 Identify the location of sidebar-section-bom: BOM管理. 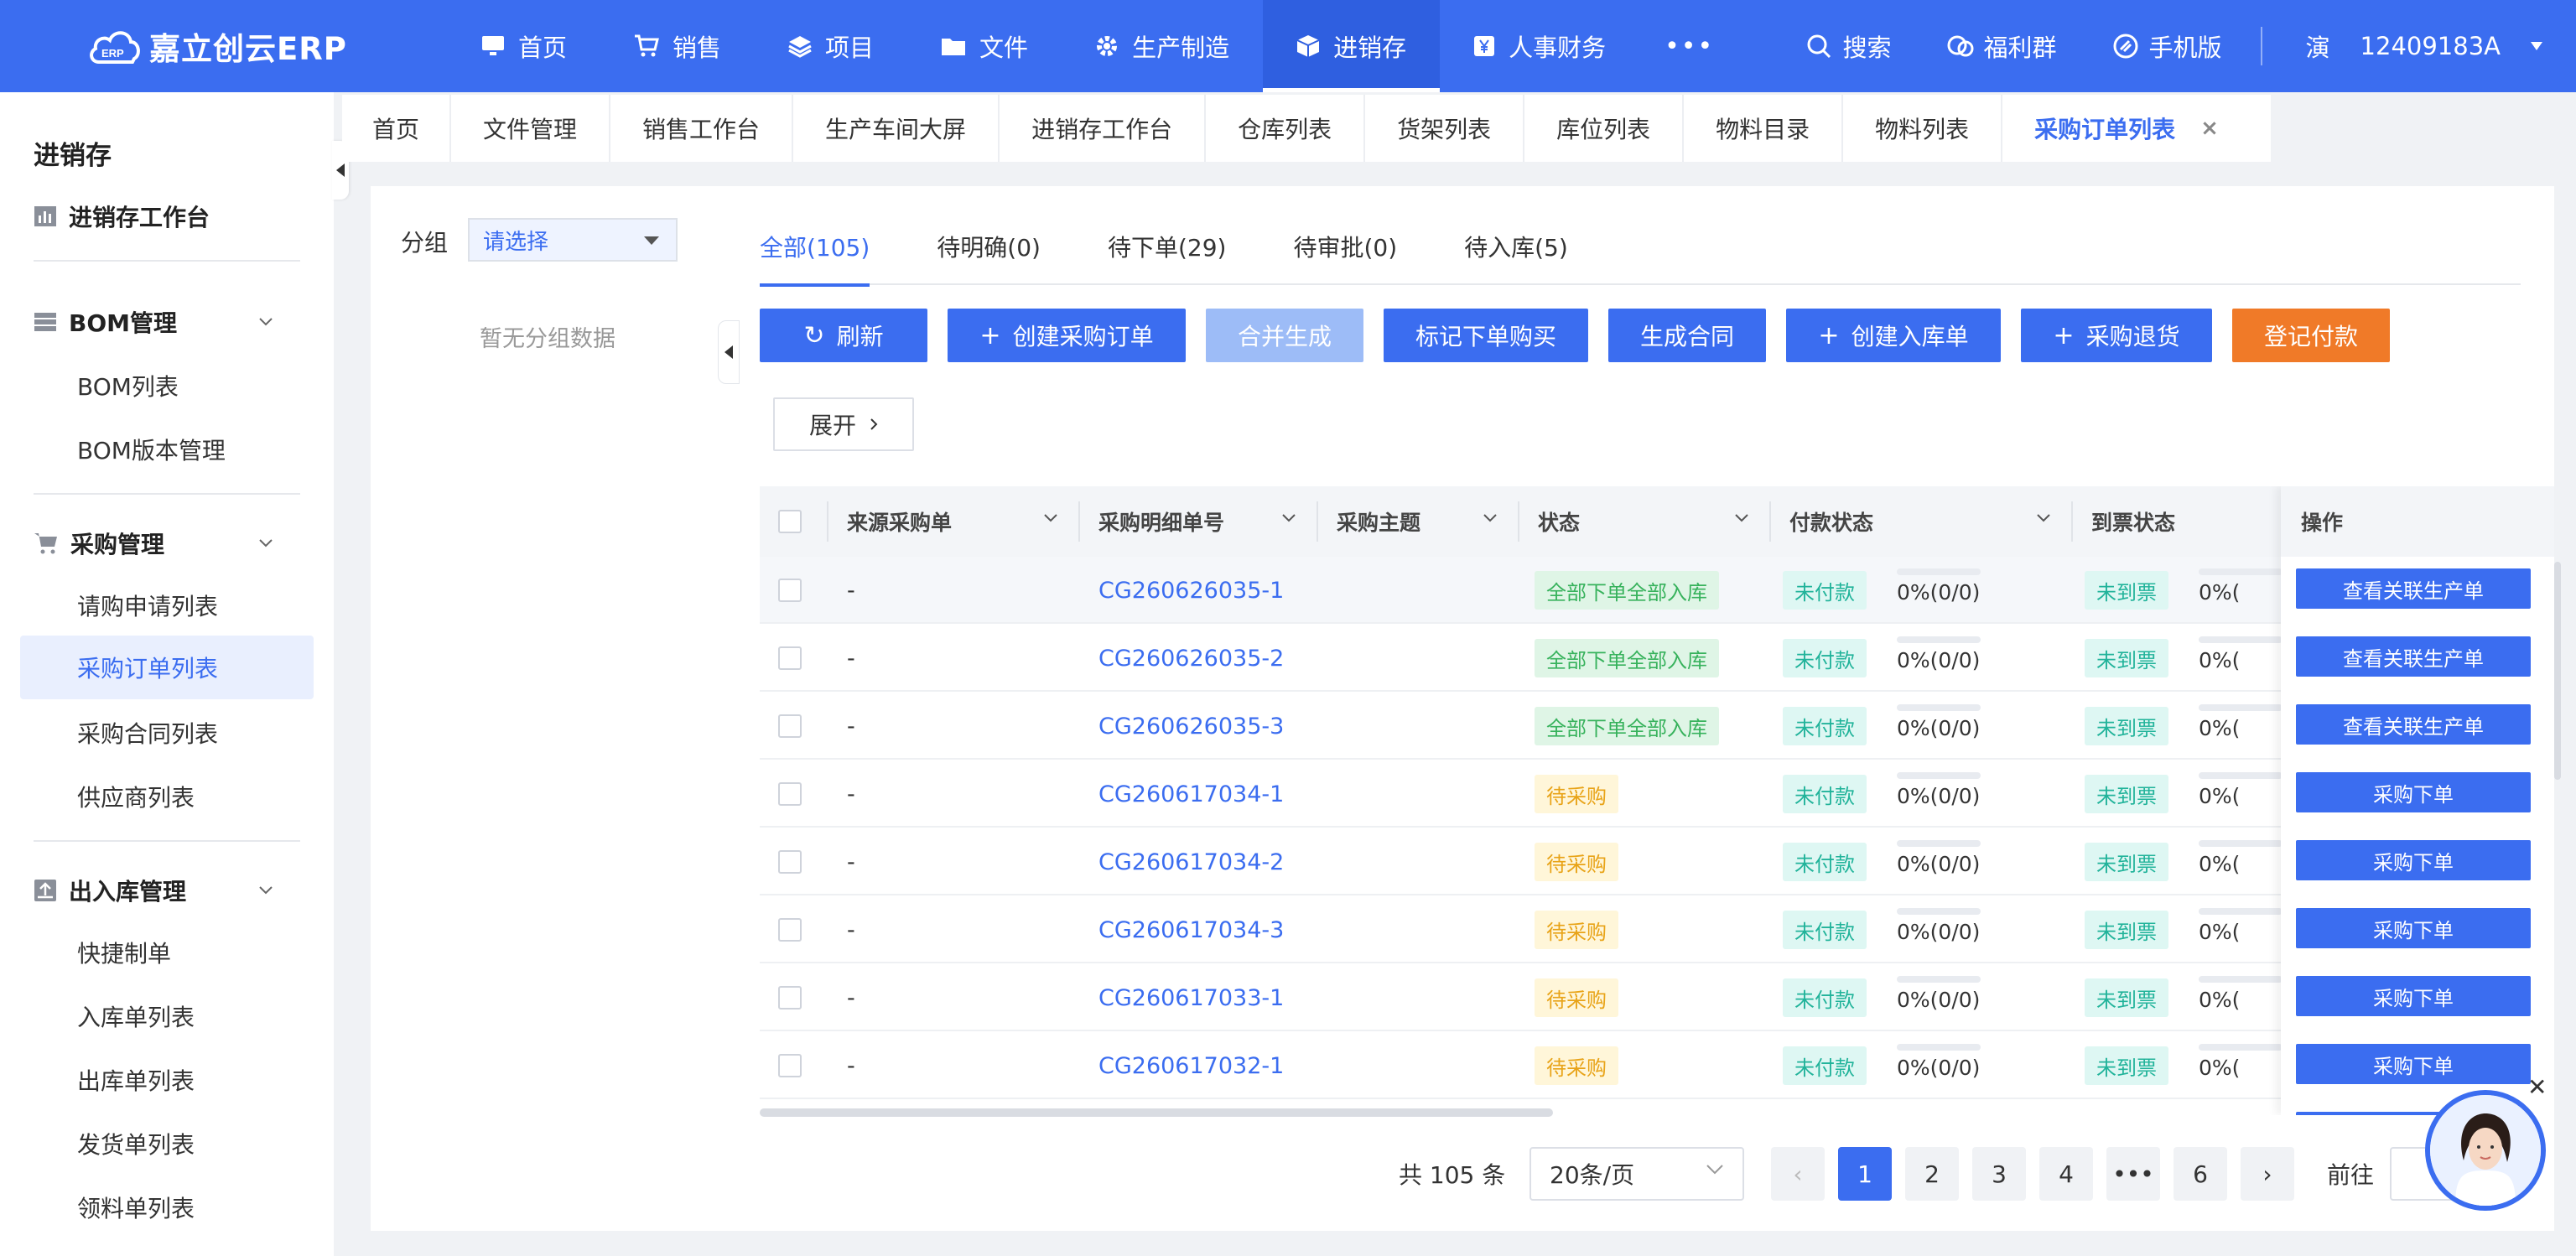
(159, 322).